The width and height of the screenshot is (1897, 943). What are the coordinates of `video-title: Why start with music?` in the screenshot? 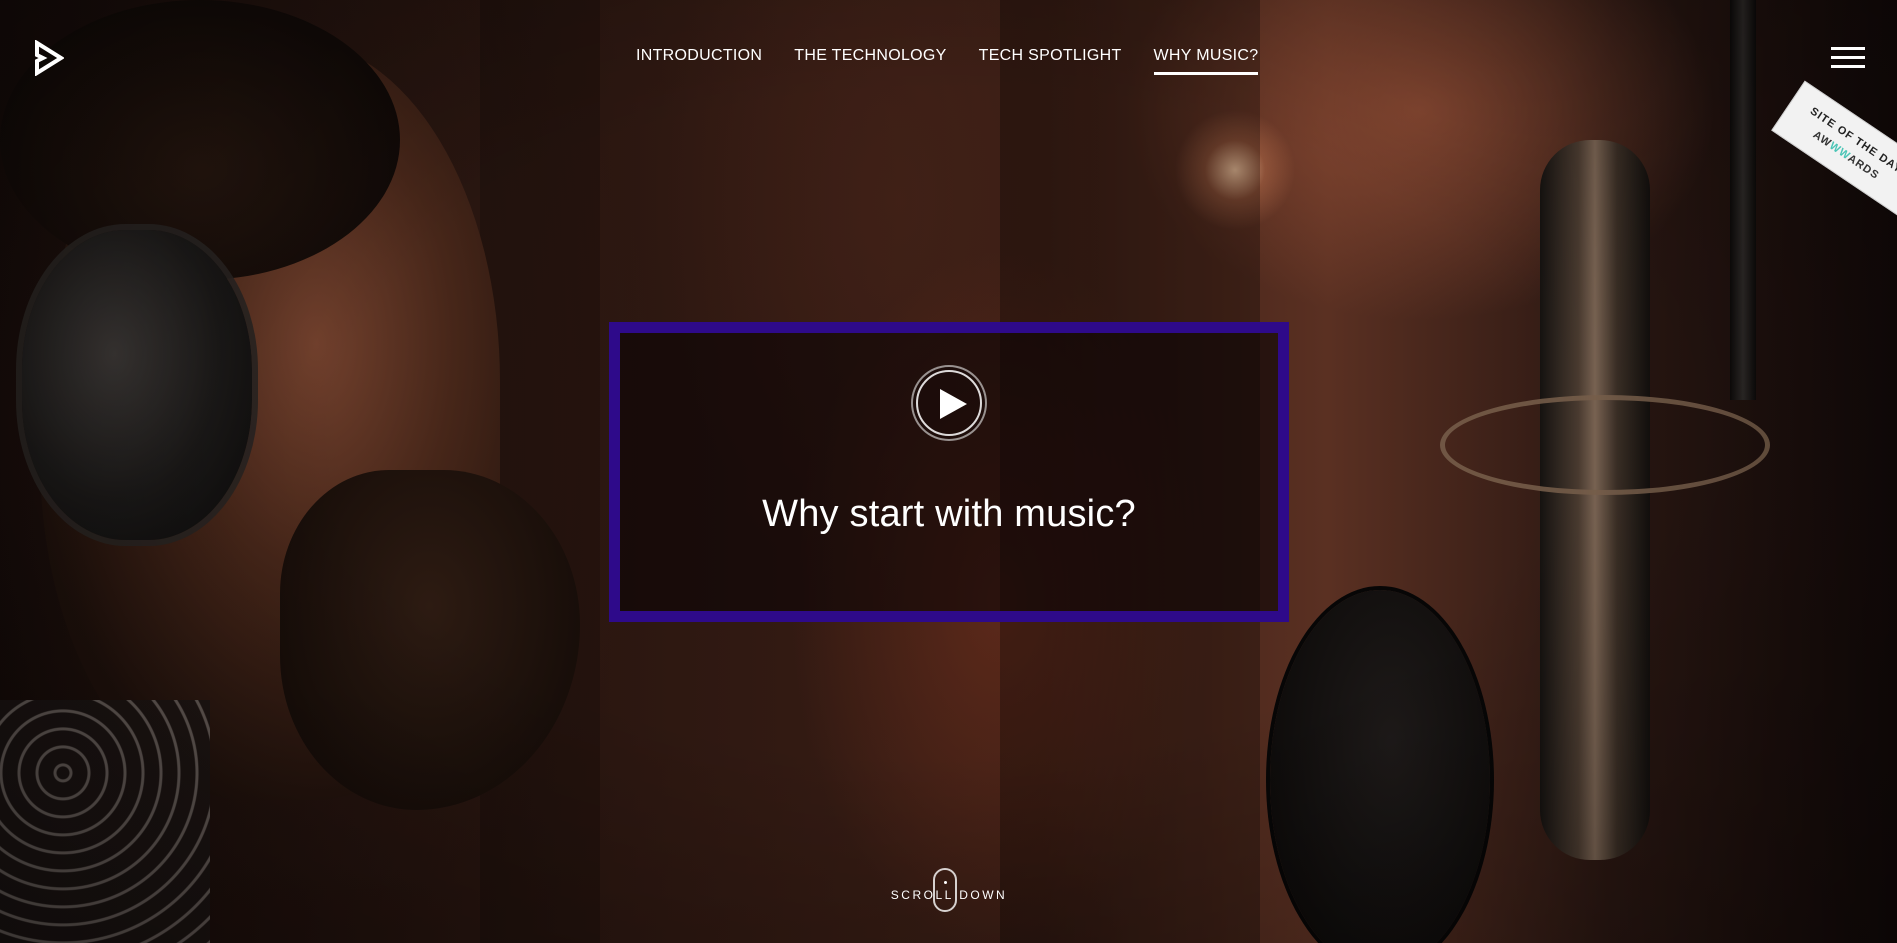 It's located at (949, 514).